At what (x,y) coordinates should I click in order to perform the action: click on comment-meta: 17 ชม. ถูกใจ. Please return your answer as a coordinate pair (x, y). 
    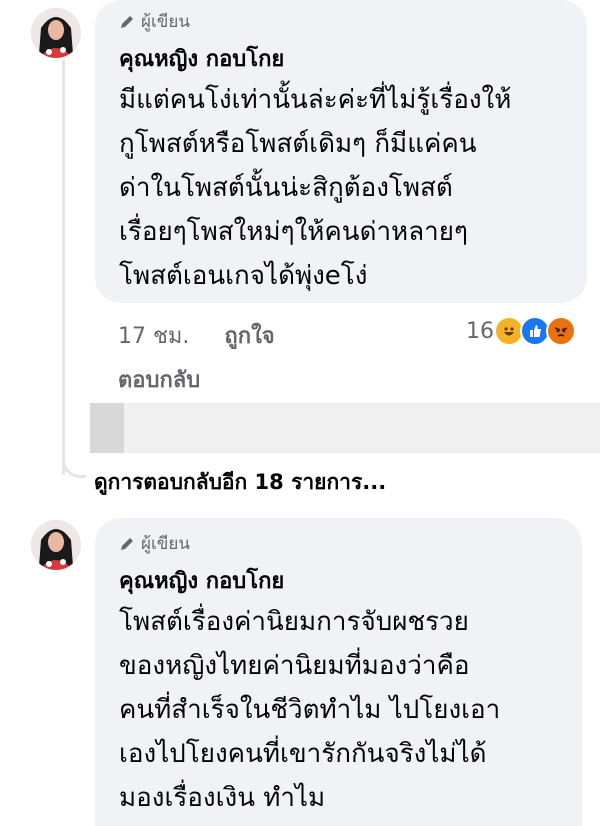
    Looking at the image, I should click on (196, 335).